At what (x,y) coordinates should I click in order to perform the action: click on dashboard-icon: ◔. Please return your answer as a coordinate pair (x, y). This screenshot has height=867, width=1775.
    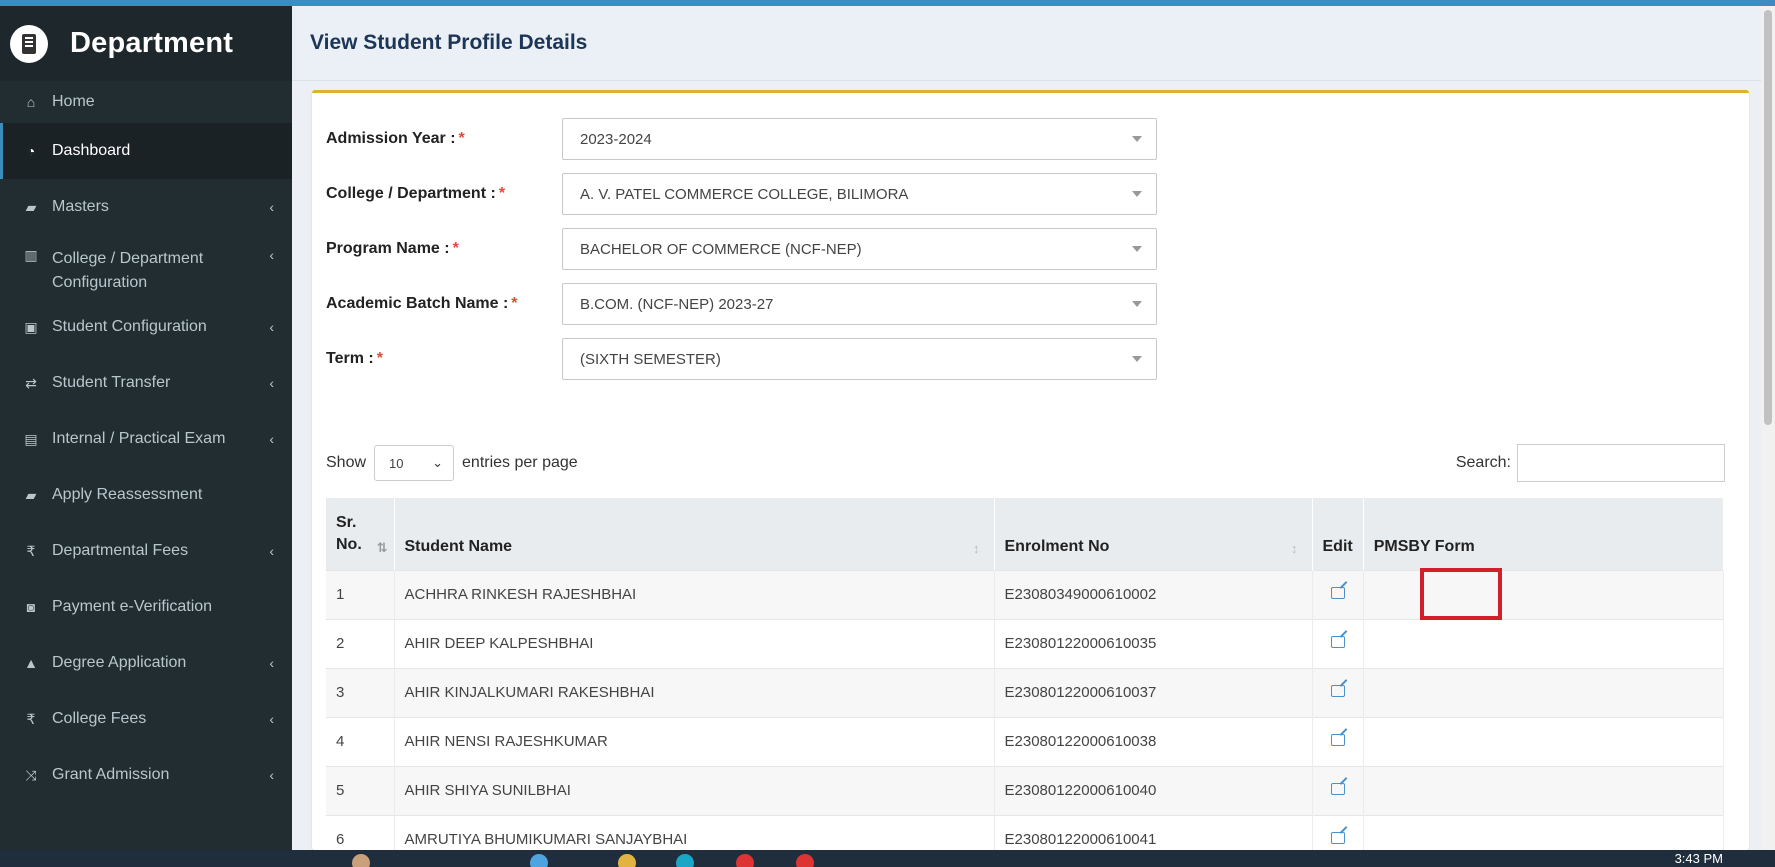
    Looking at the image, I should click on (31, 151).